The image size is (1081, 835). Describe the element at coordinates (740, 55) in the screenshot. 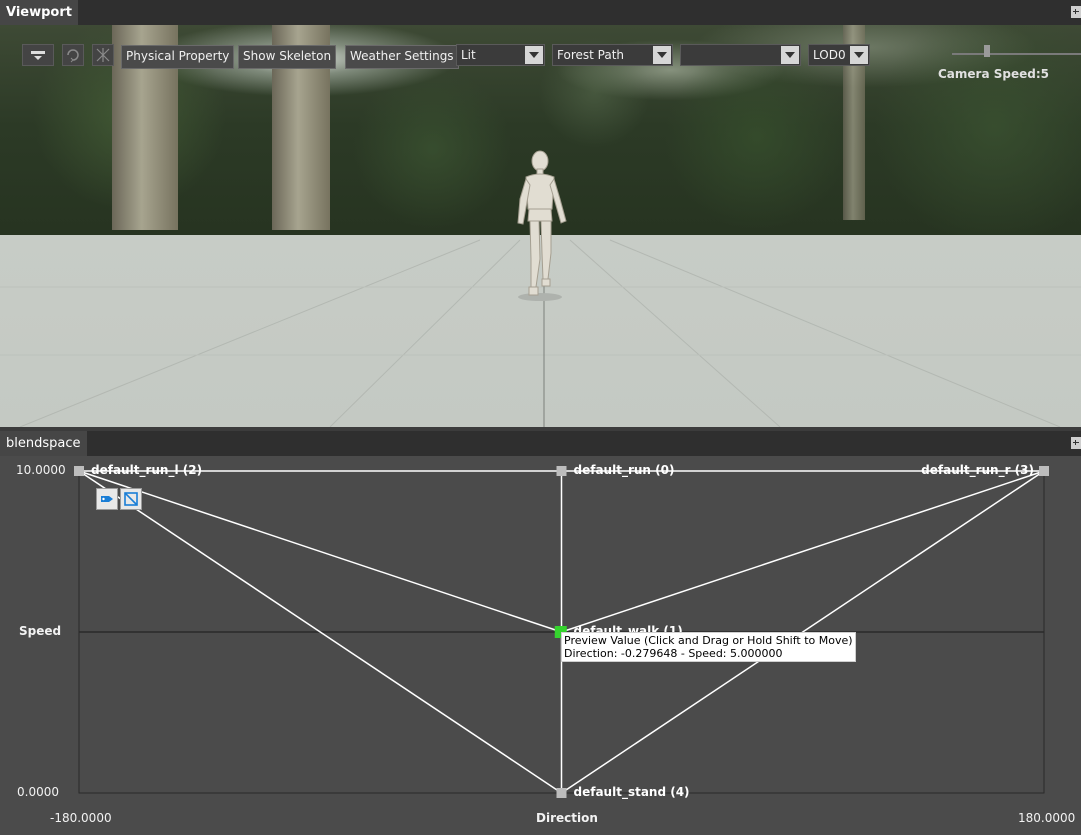

I see `empty-select` at that location.